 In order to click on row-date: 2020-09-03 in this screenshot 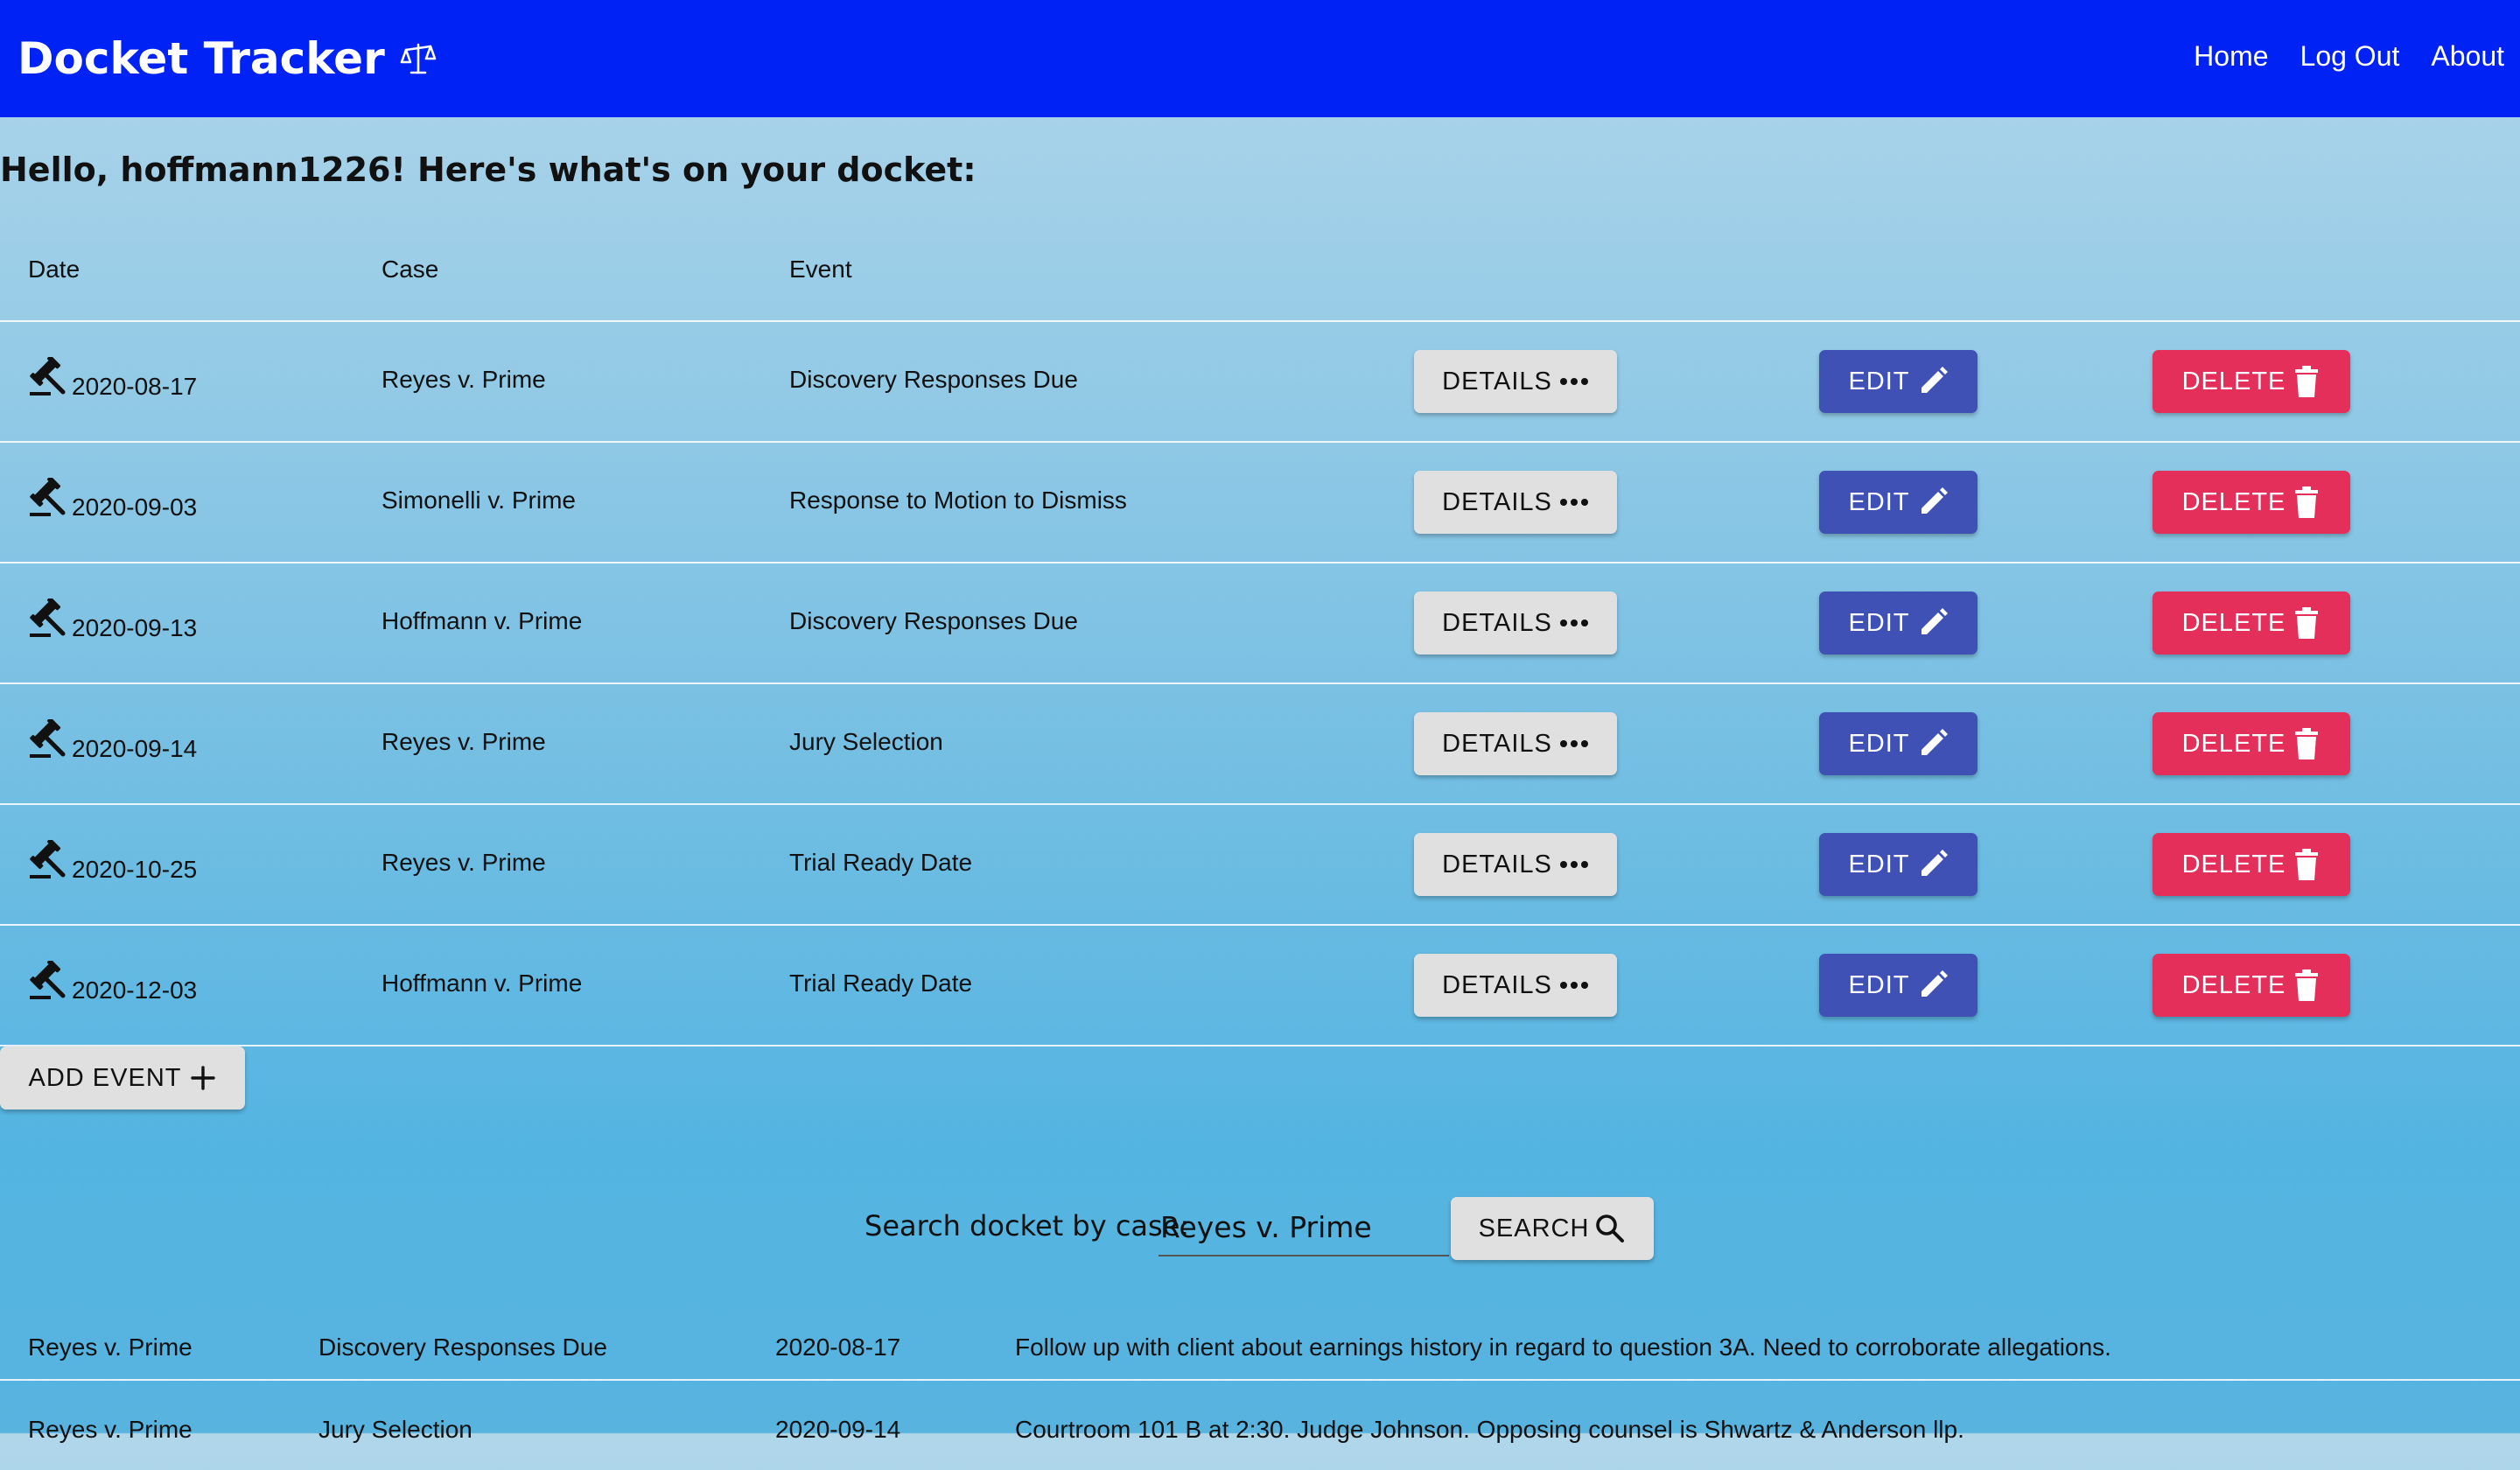, I will do `click(112, 499)`.